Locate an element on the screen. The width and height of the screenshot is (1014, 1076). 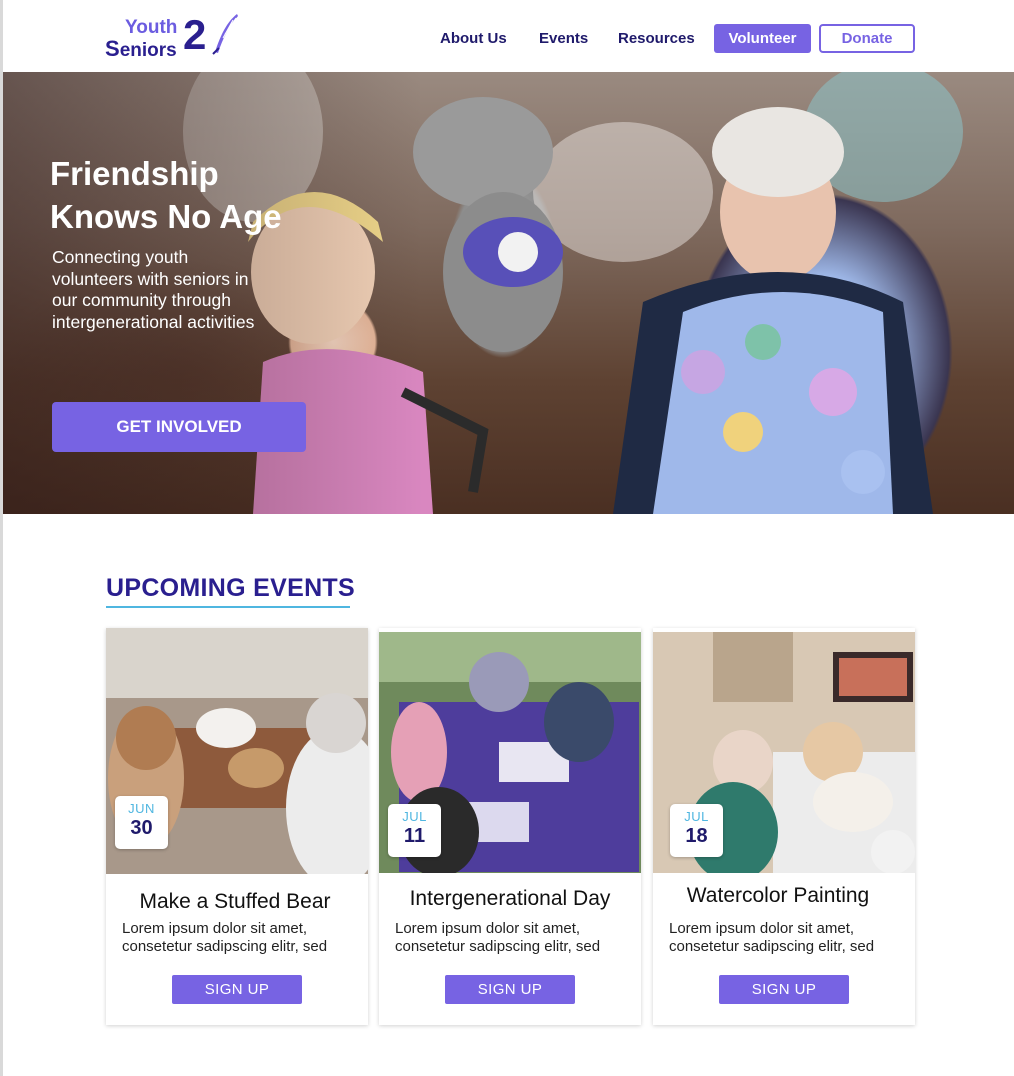
event-date-badge: JUL 18 is located at coordinates (696, 830).